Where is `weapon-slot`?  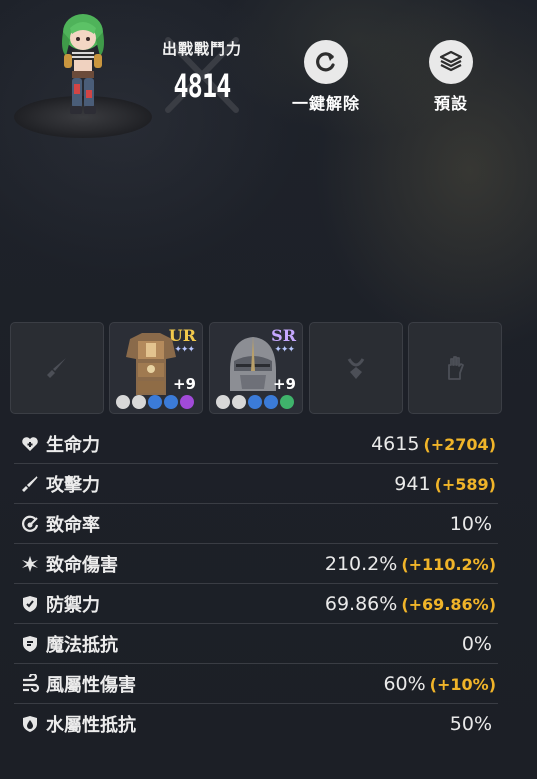 weapon-slot is located at coordinates (57, 368).